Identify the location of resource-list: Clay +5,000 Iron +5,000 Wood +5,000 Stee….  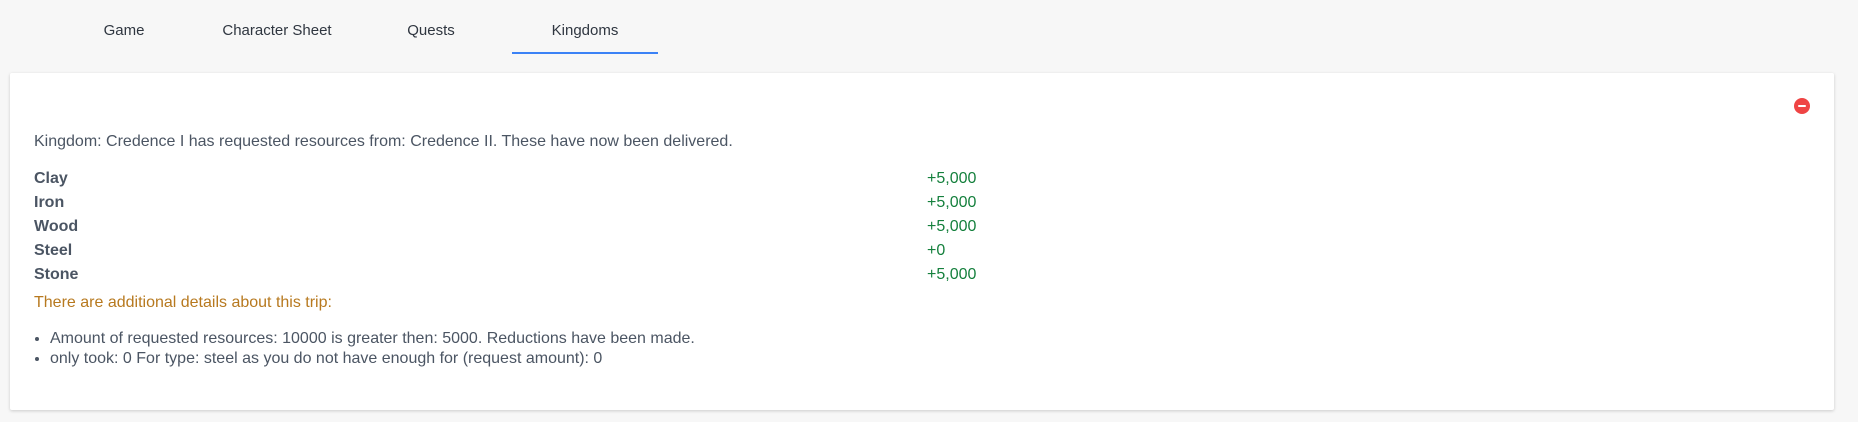
(524, 227).